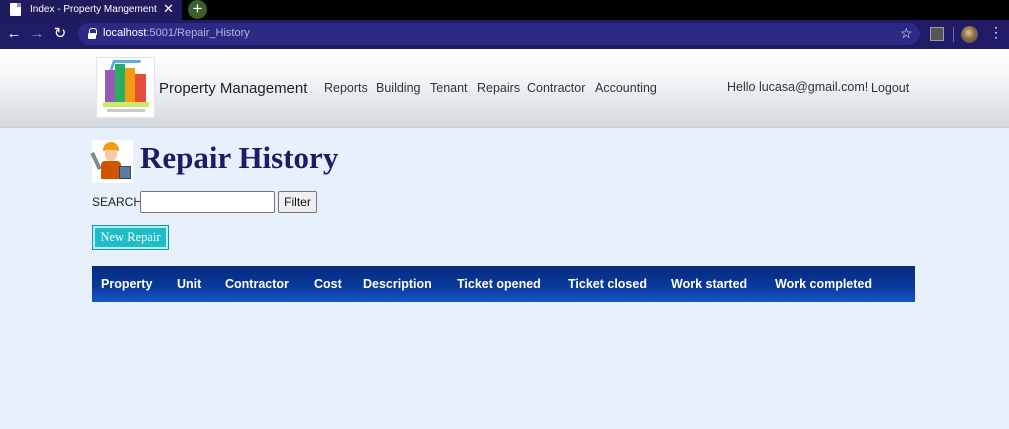 This screenshot has height=429, width=1009. I want to click on page-title: Repair History, so click(239, 157).